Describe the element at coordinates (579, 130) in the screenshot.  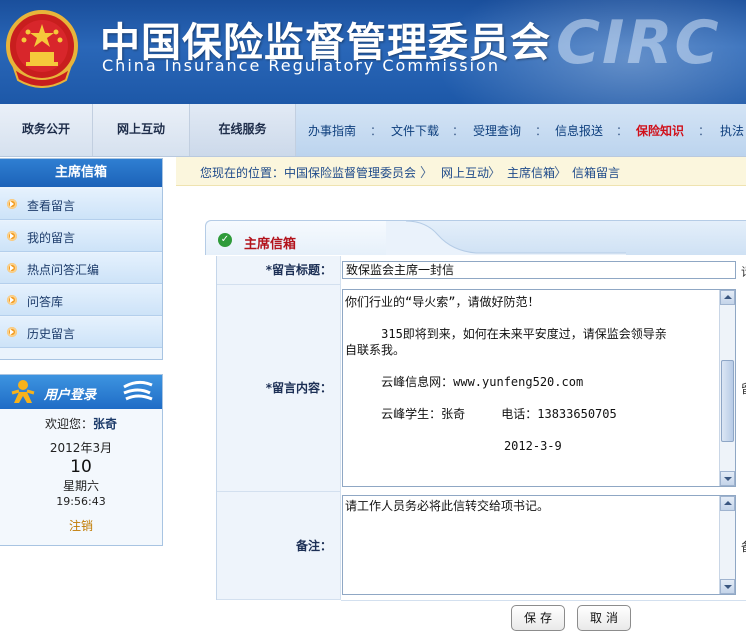
I see `subnav-info-report: 信息报送` at that location.